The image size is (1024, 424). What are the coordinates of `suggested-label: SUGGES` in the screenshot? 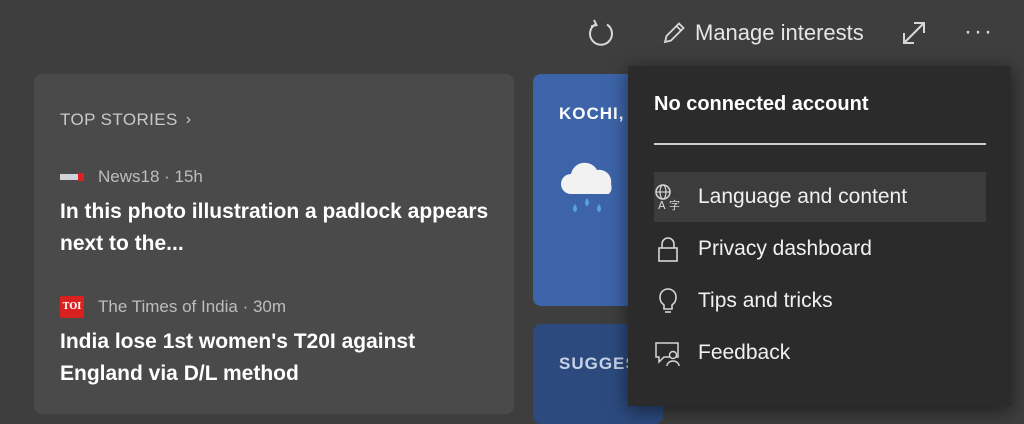 It's located at (598, 363).